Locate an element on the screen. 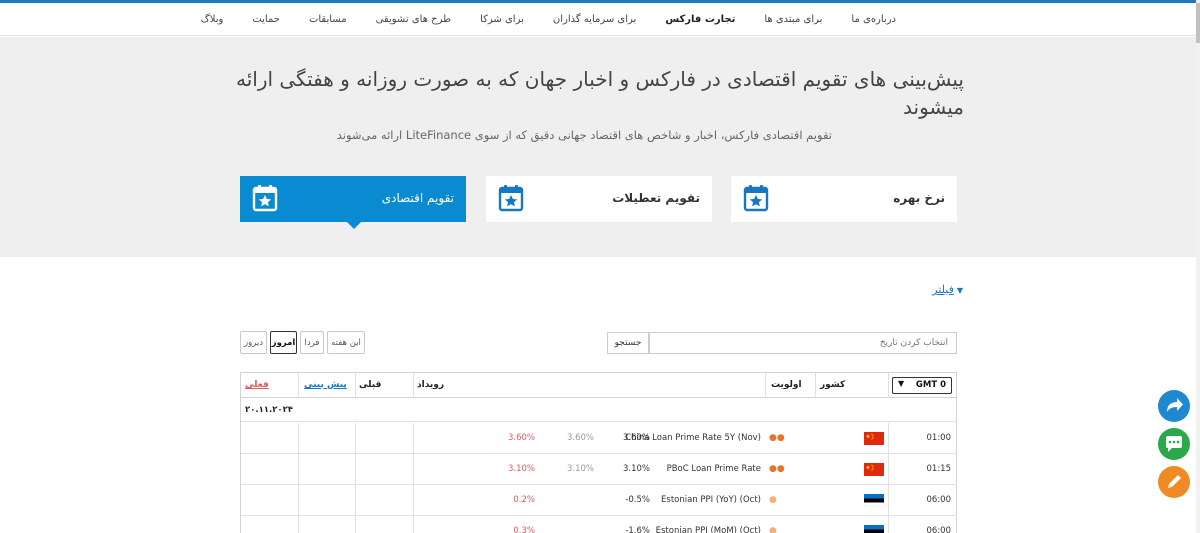  nav-item-partners: برای شرکا is located at coordinates (502, 19).